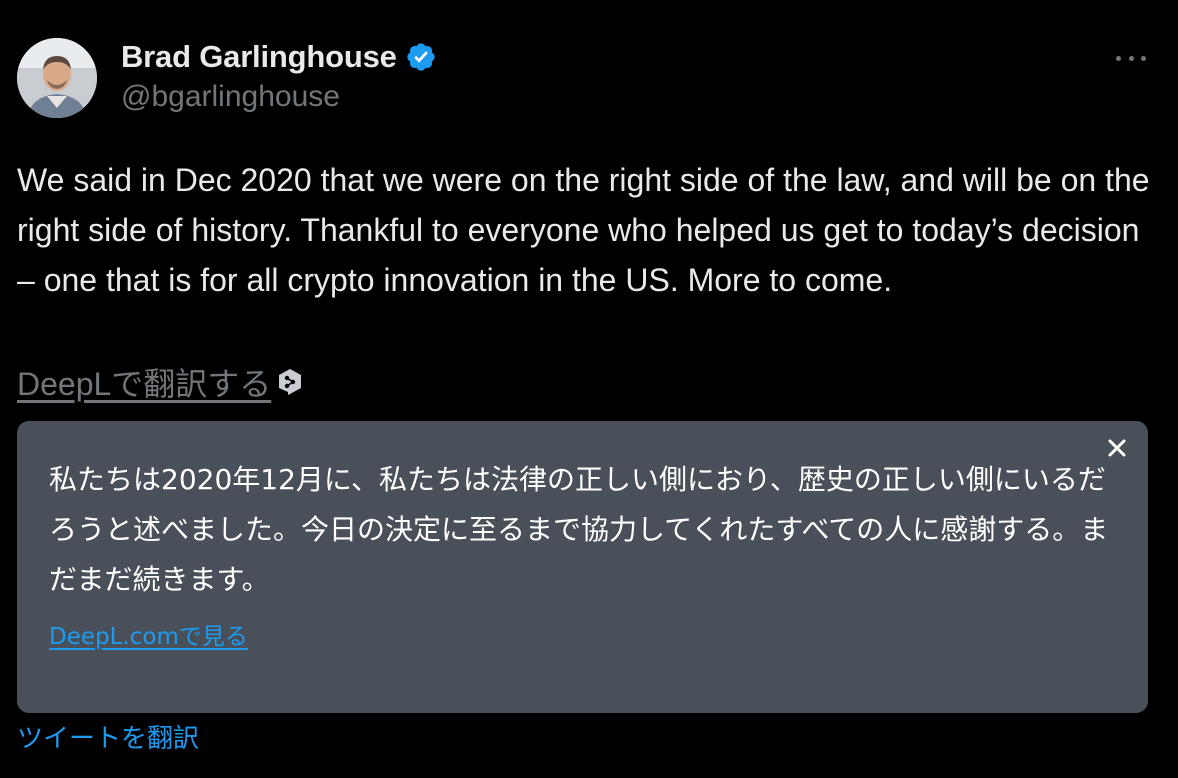 Image resolution: width=1178 pixels, height=778 pixels. What do you see at coordinates (259, 57) in the screenshot?
I see `author-name: Brad Garlinghouse` at bounding box center [259, 57].